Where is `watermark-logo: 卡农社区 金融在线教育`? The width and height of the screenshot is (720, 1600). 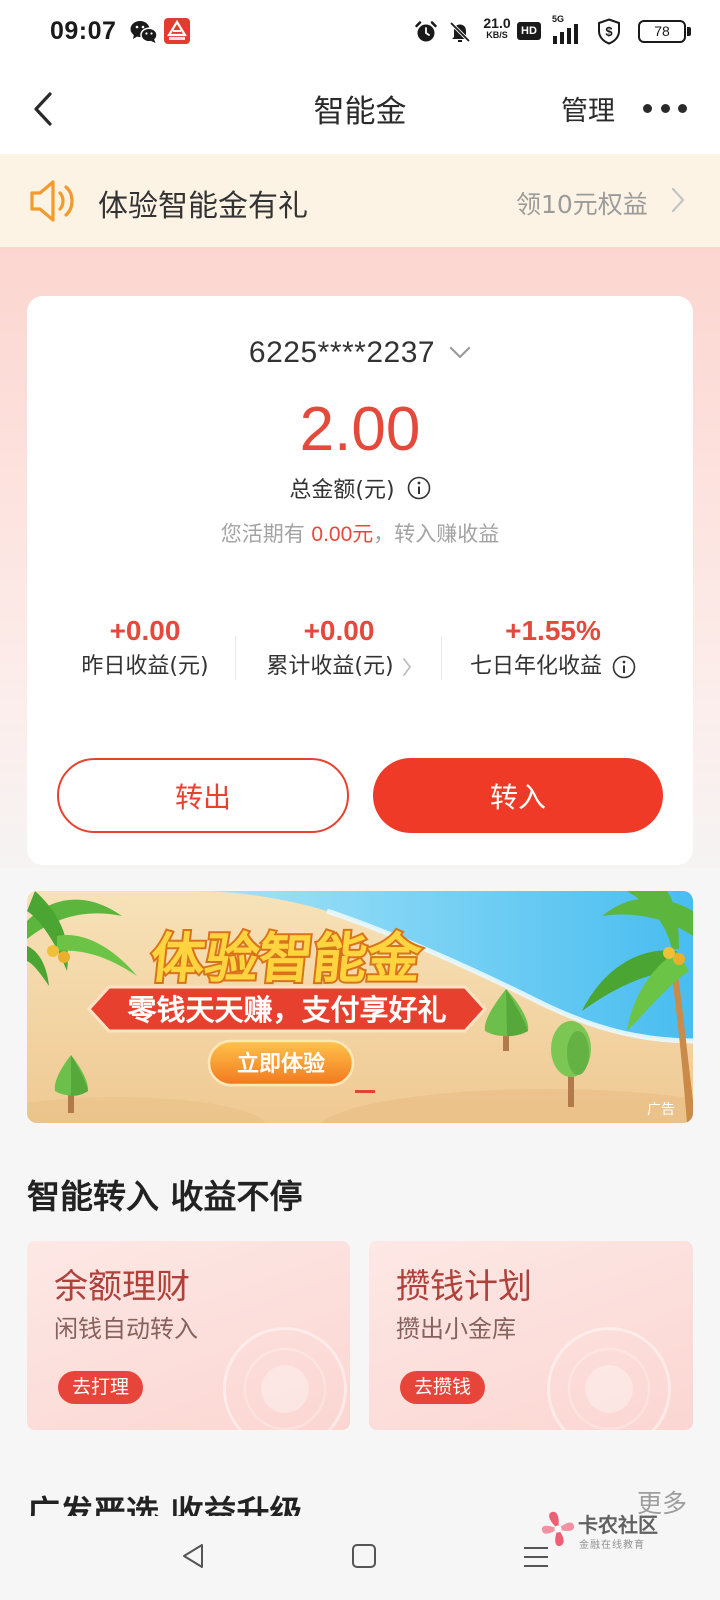
watermark-logo: 卡农社区 金融在线教育 is located at coordinates (620, 1529).